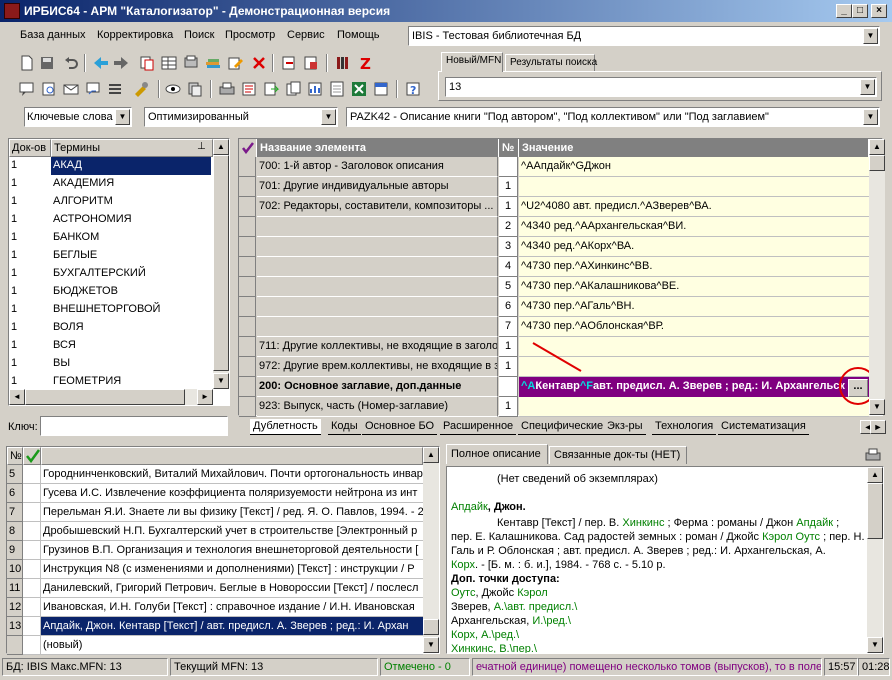 Image resolution: width=892 pixels, height=680 pixels. Describe the element at coordinates (381, 89) in the screenshot. I see `word-icon` at that location.